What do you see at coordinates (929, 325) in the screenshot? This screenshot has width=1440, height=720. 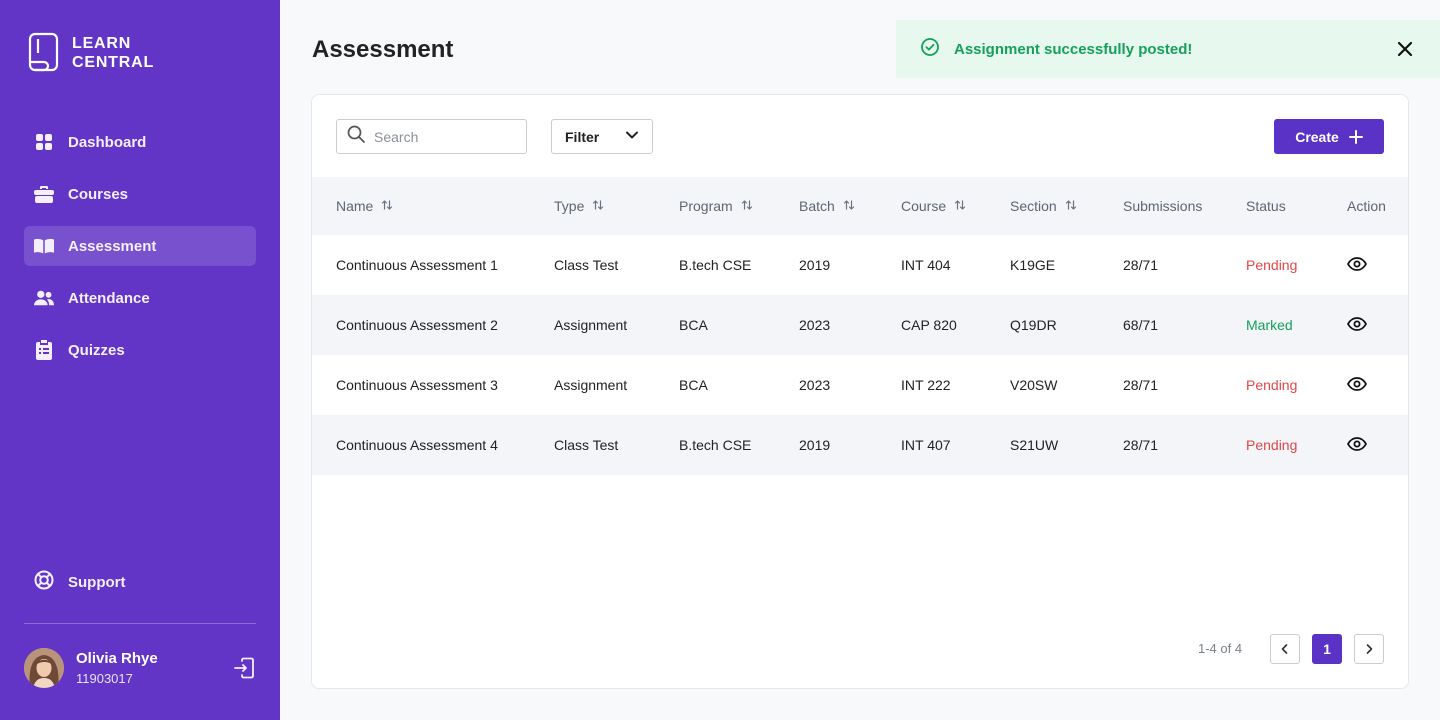 I see `cell-course: CAP 820` at bounding box center [929, 325].